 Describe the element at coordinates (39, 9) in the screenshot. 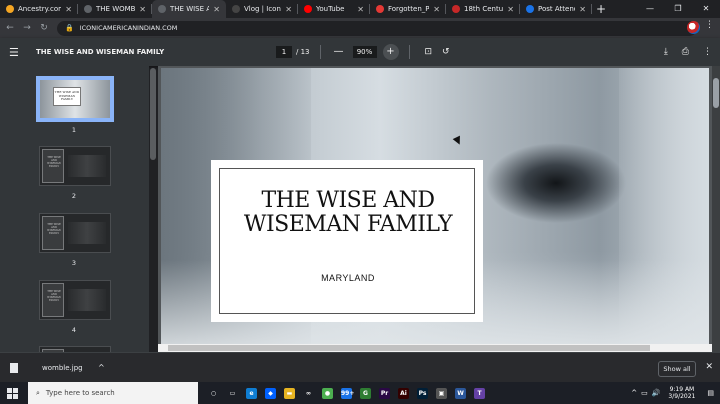

I see `tab-1: Ancestry.com ✕` at that location.